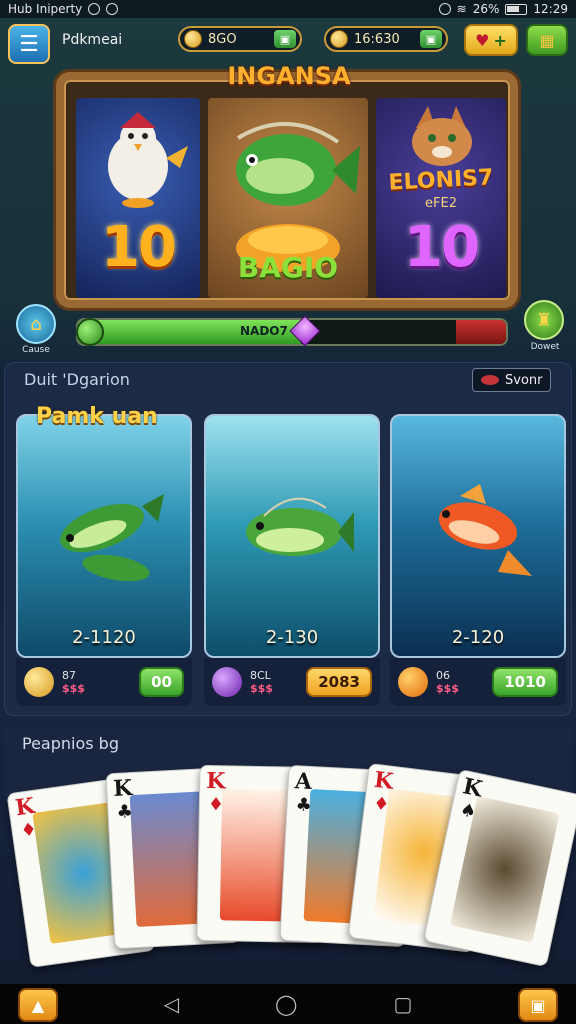 The width and height of the screenshot is (576, 1024). Describe the element at coordinates (288, 267) in the screenshot. I see `reel-center-word: BAGIO` at that location.